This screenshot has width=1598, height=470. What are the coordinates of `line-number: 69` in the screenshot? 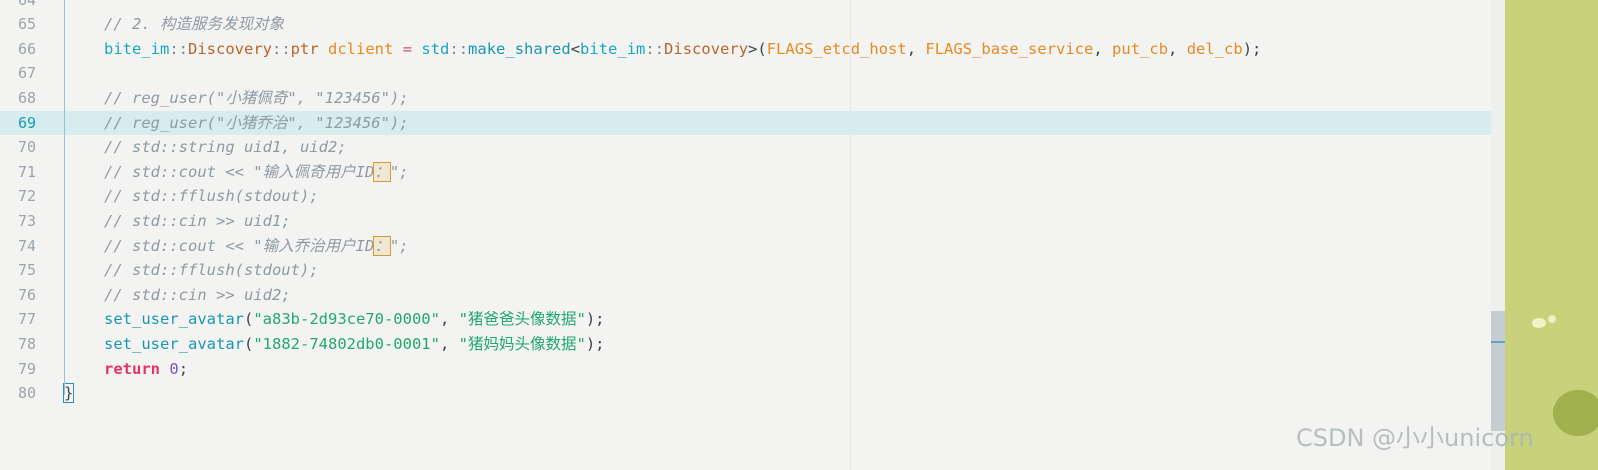 It's located at (26, 122).